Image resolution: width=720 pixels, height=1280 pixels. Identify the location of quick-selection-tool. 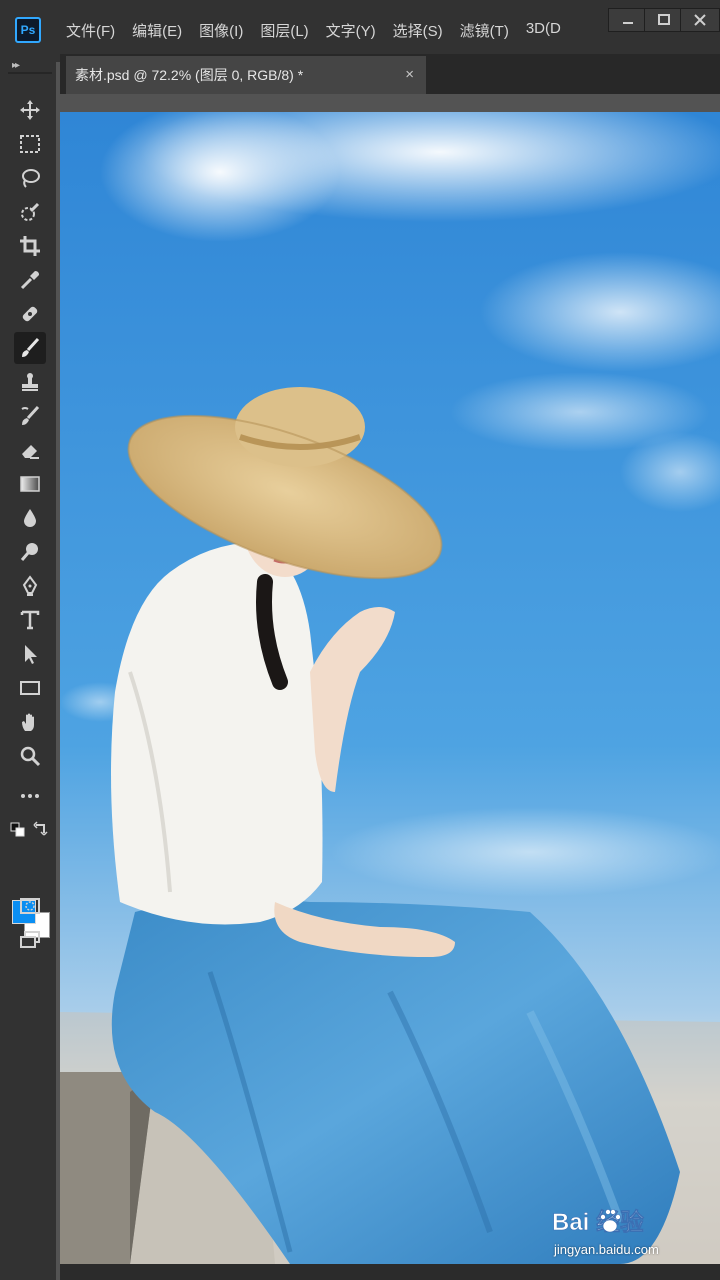
(30, 212).